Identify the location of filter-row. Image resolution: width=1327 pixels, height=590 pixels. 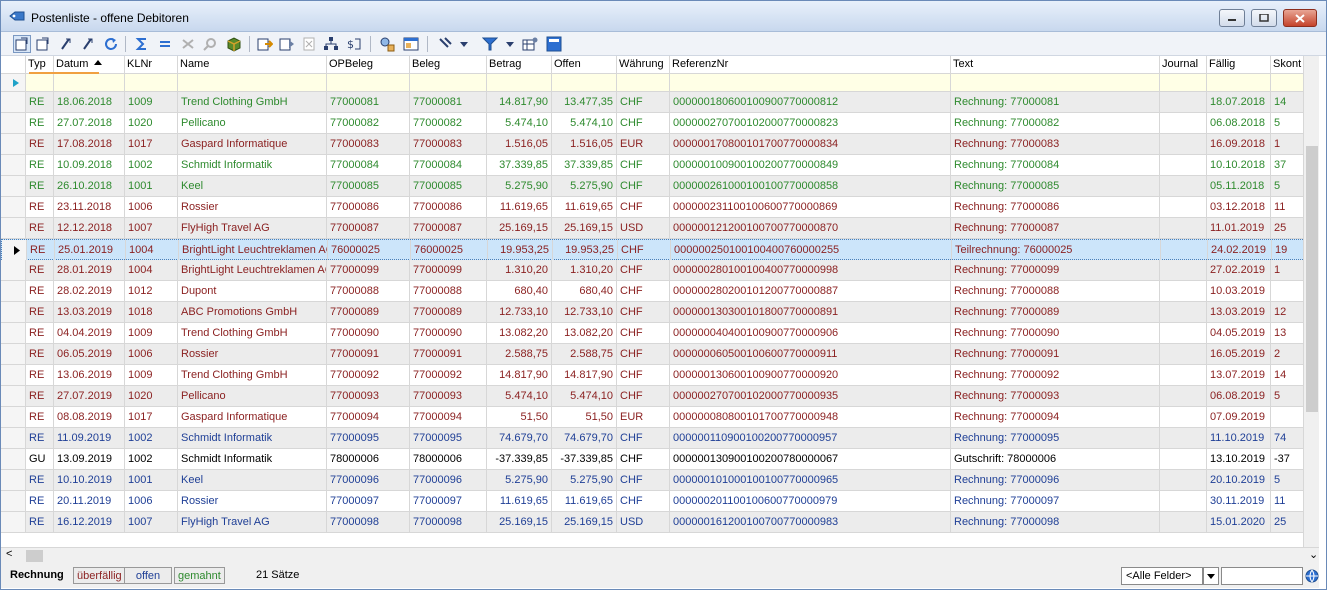
(660, 83).